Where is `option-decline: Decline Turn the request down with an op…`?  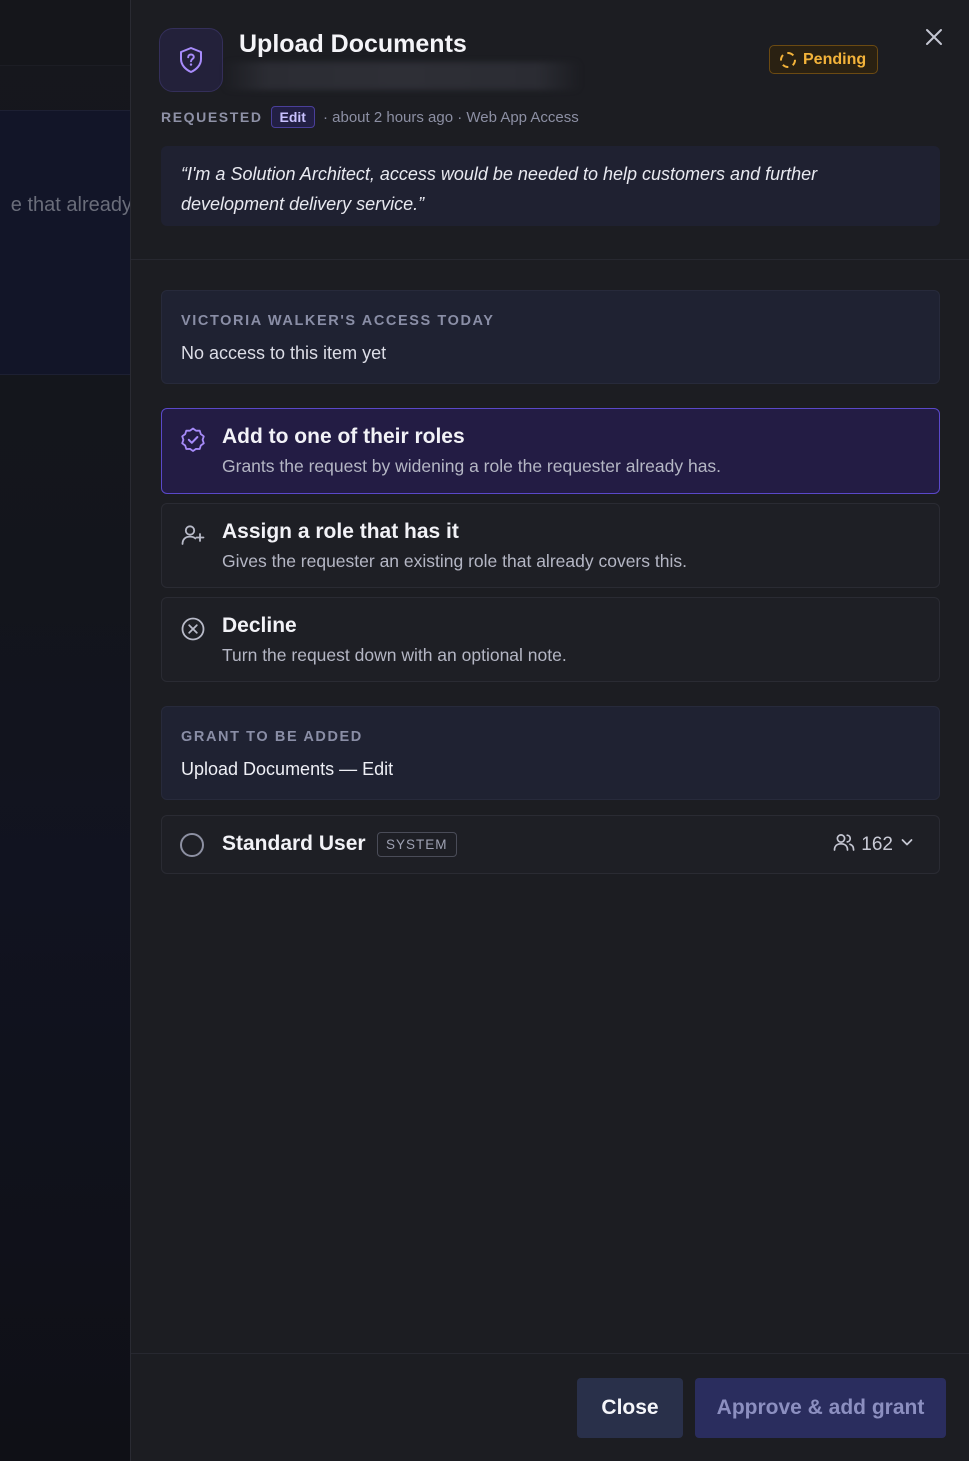
option-decline: Decline Turn the request down with an op… is located at coordinates (550, 639).